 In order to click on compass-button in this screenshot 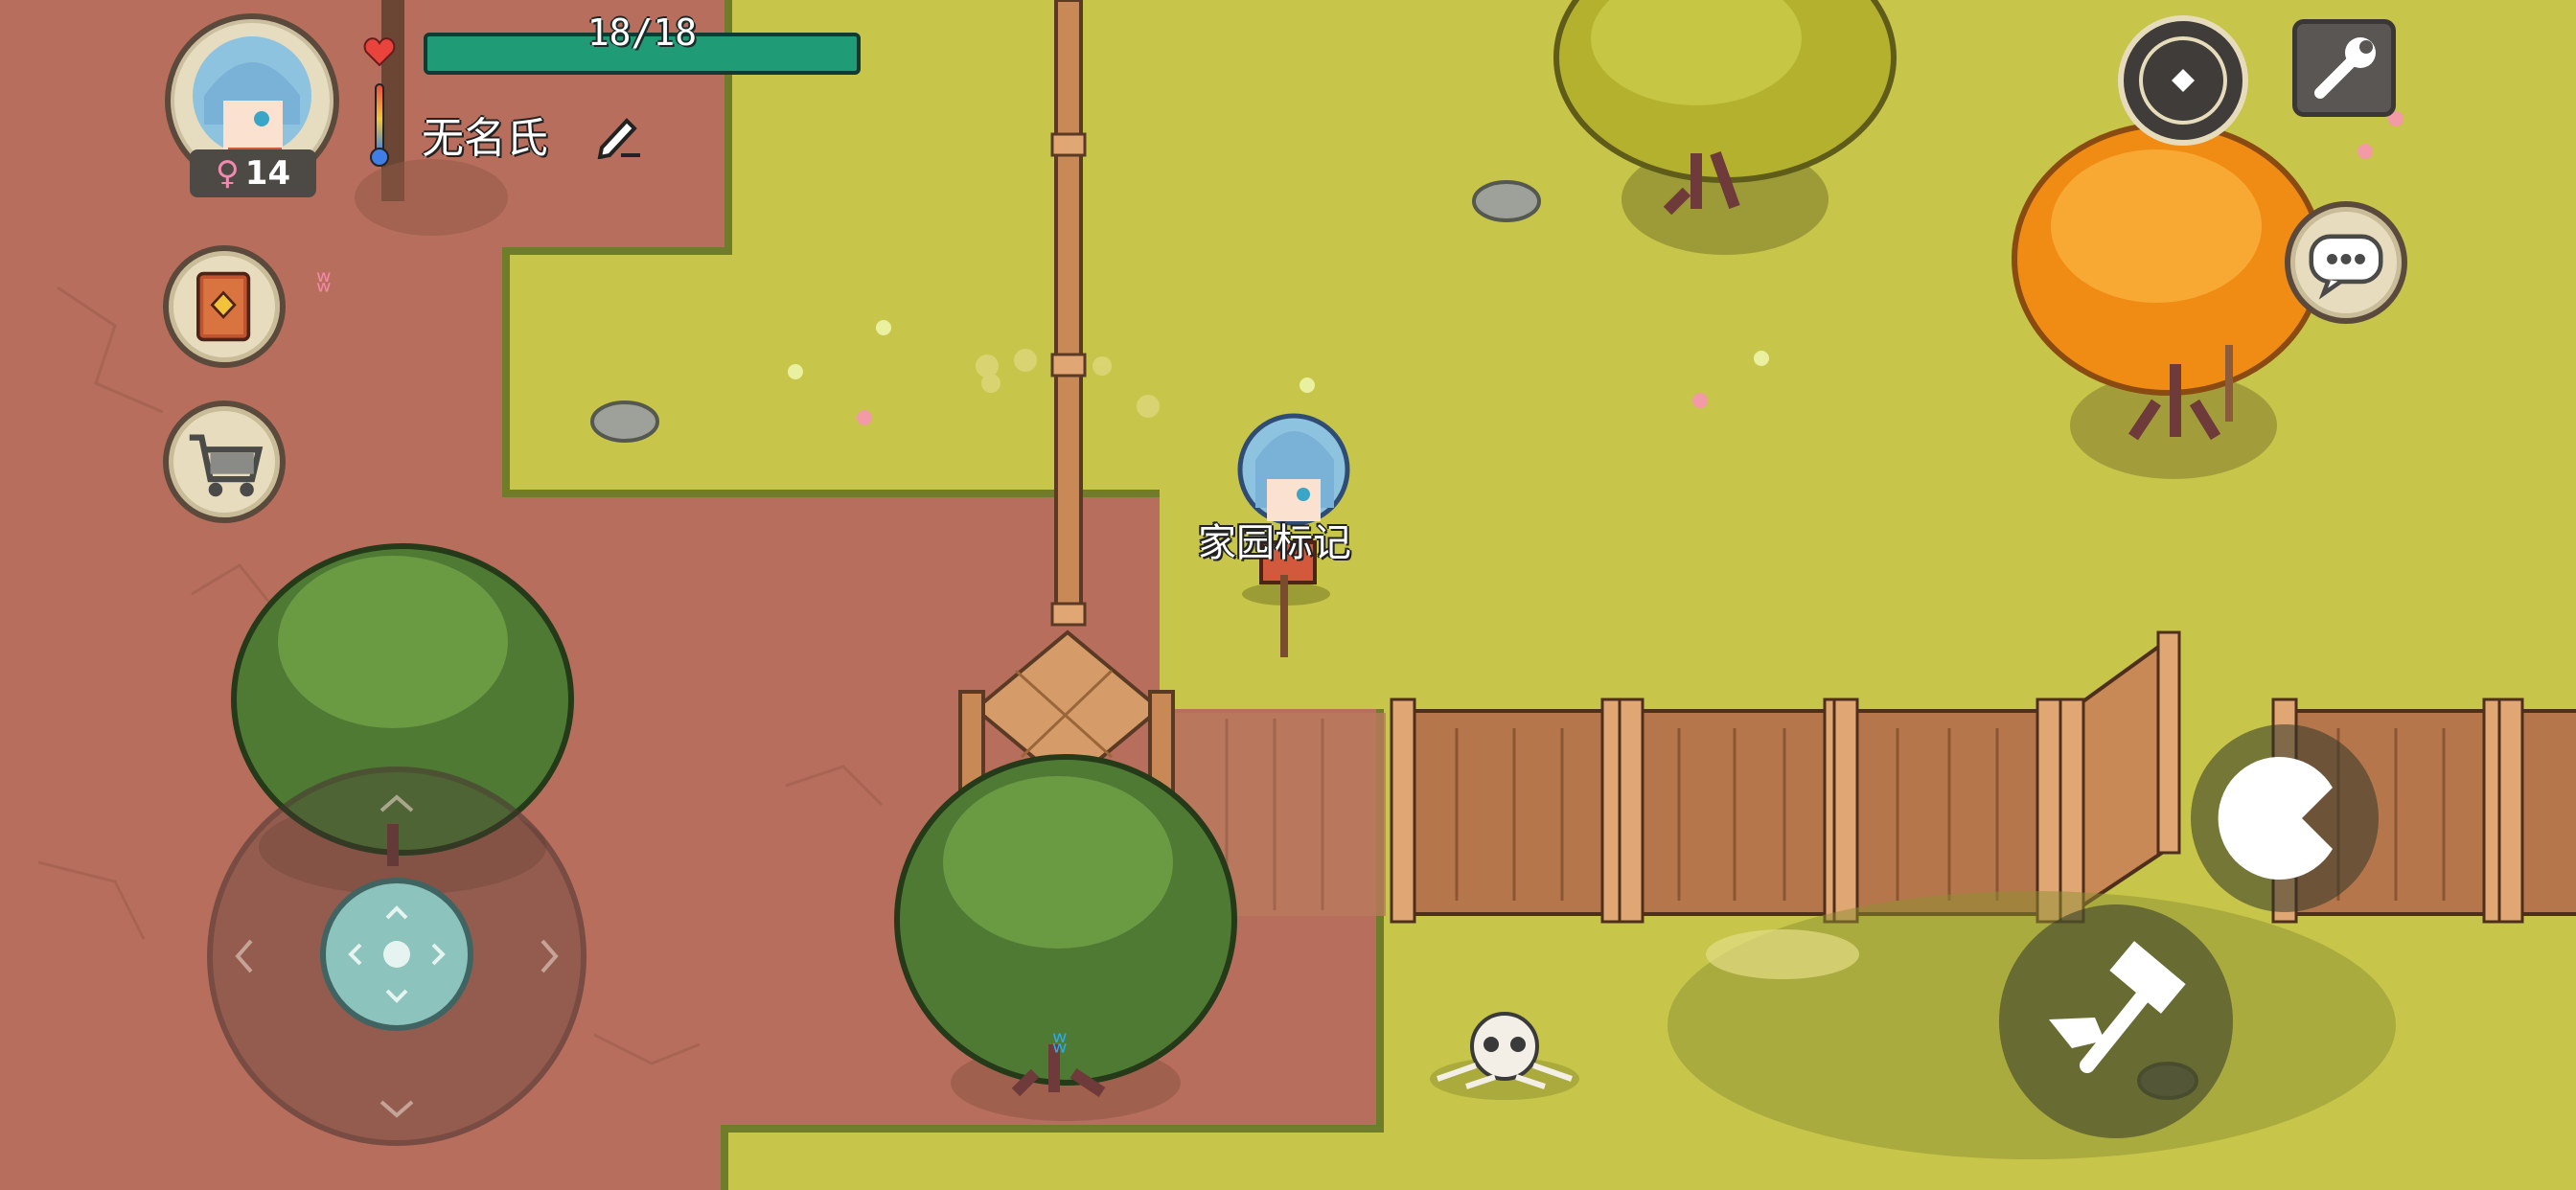, I will do `click(2183, 81)`.